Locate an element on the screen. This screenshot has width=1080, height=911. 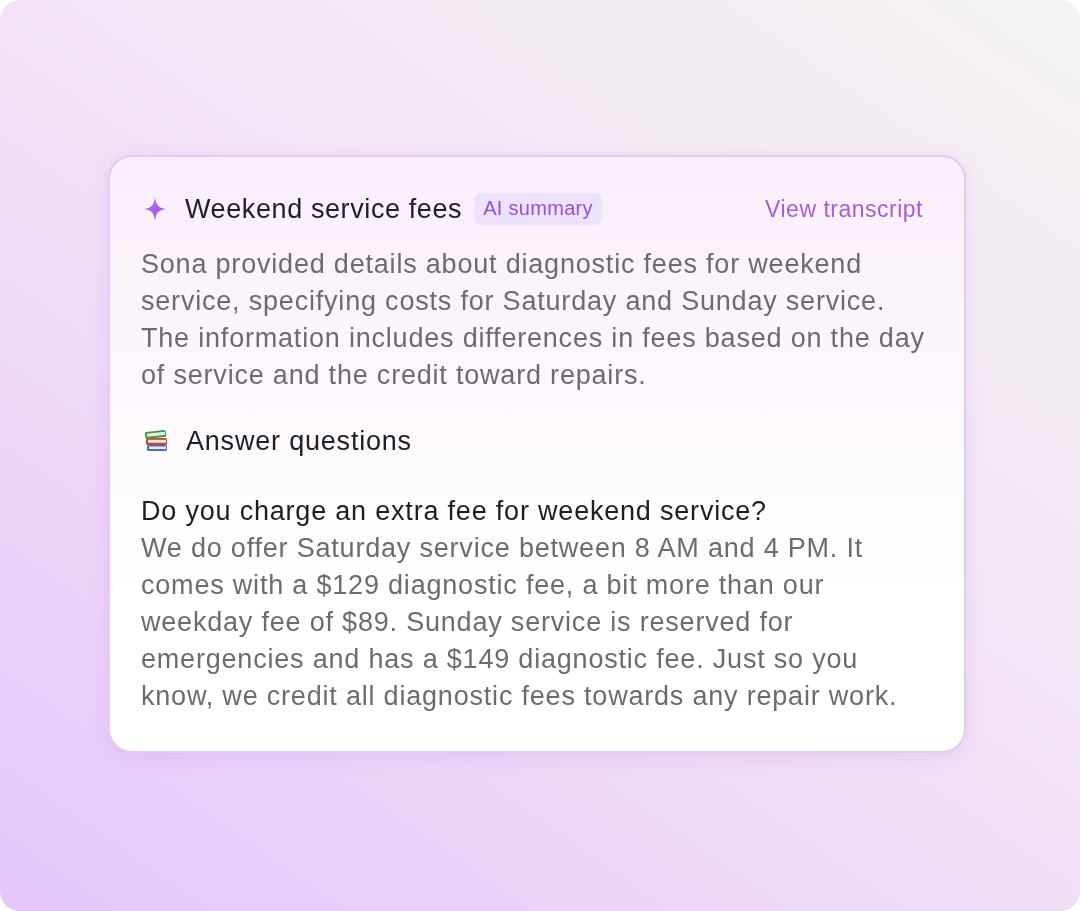
sparkle-icon is located at coordinates (155, 209).